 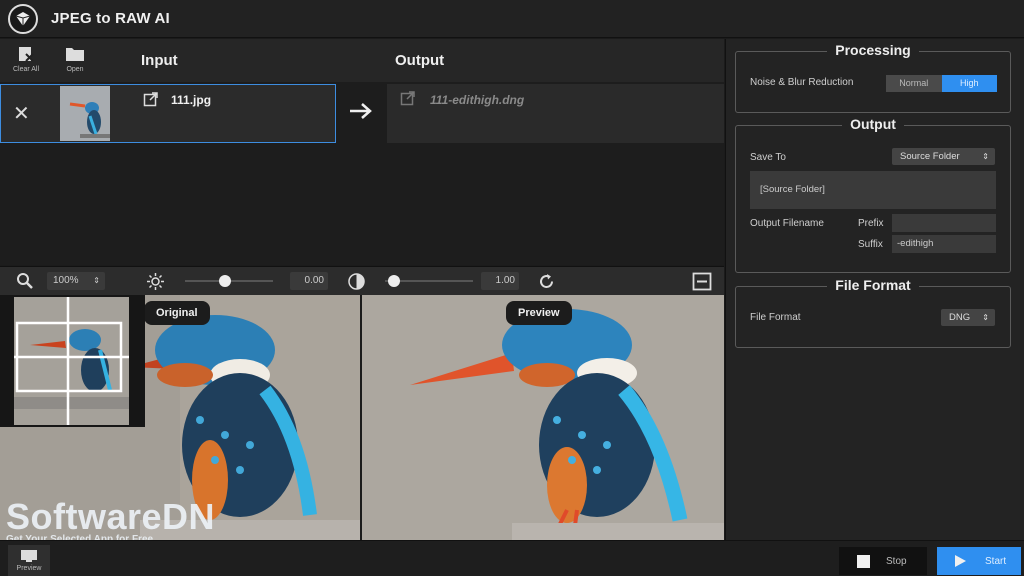 I want to click on contrast-slider-knob, so click(x=393, y=281).